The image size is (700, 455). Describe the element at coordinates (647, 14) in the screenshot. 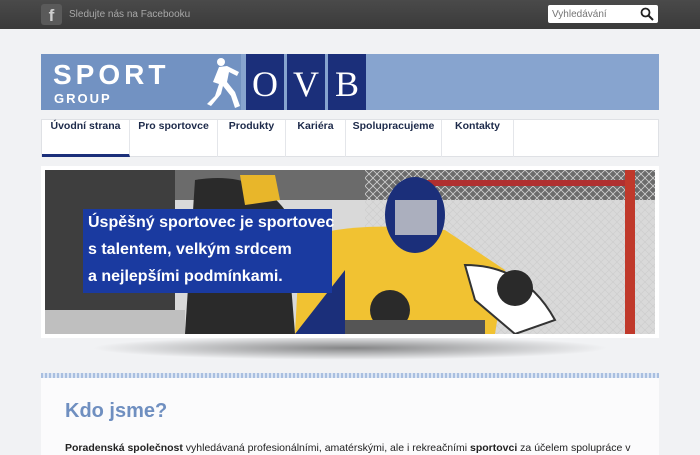

I see `search-icon` at that location.